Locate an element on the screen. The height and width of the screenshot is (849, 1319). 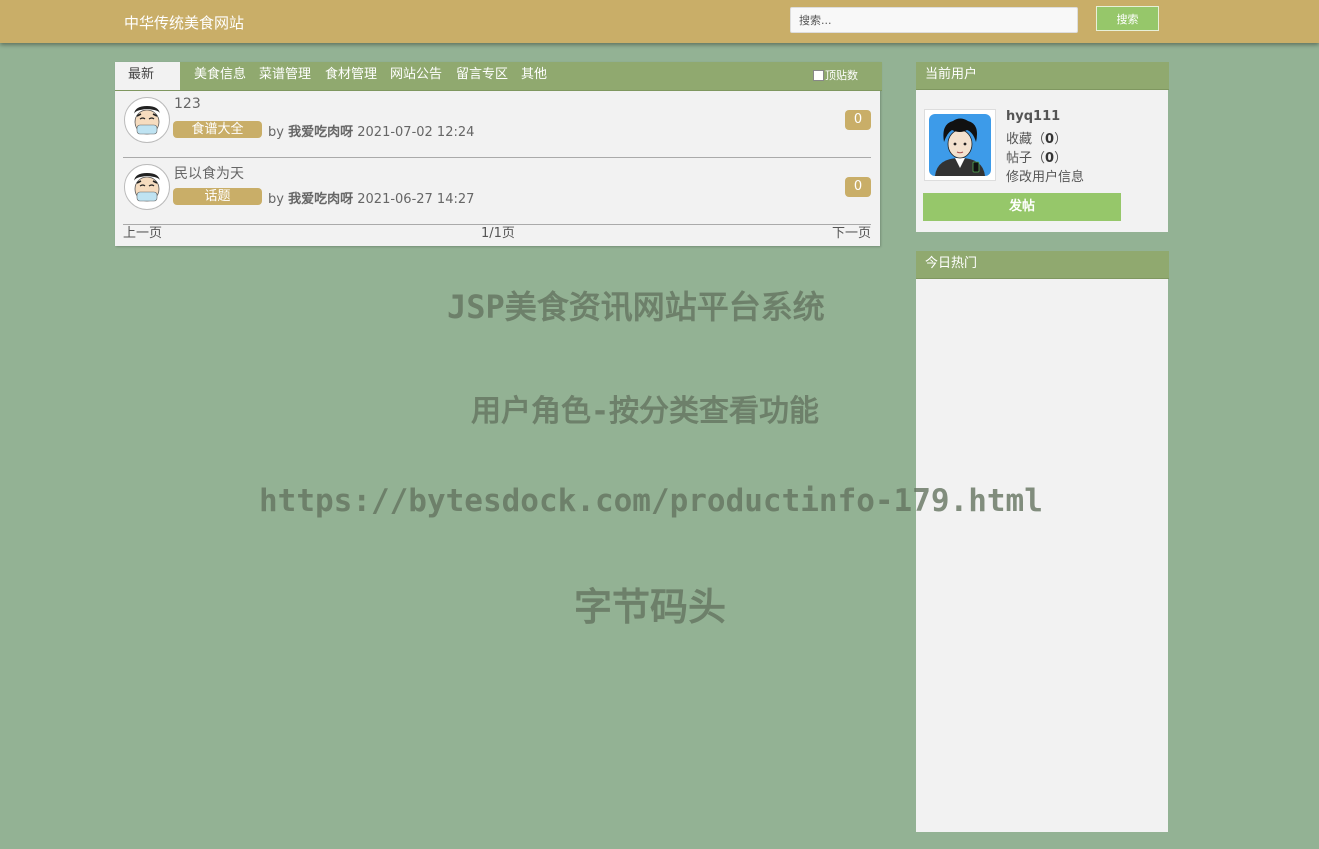
tab-latest: 最新 is located at coordinates (147, 76).